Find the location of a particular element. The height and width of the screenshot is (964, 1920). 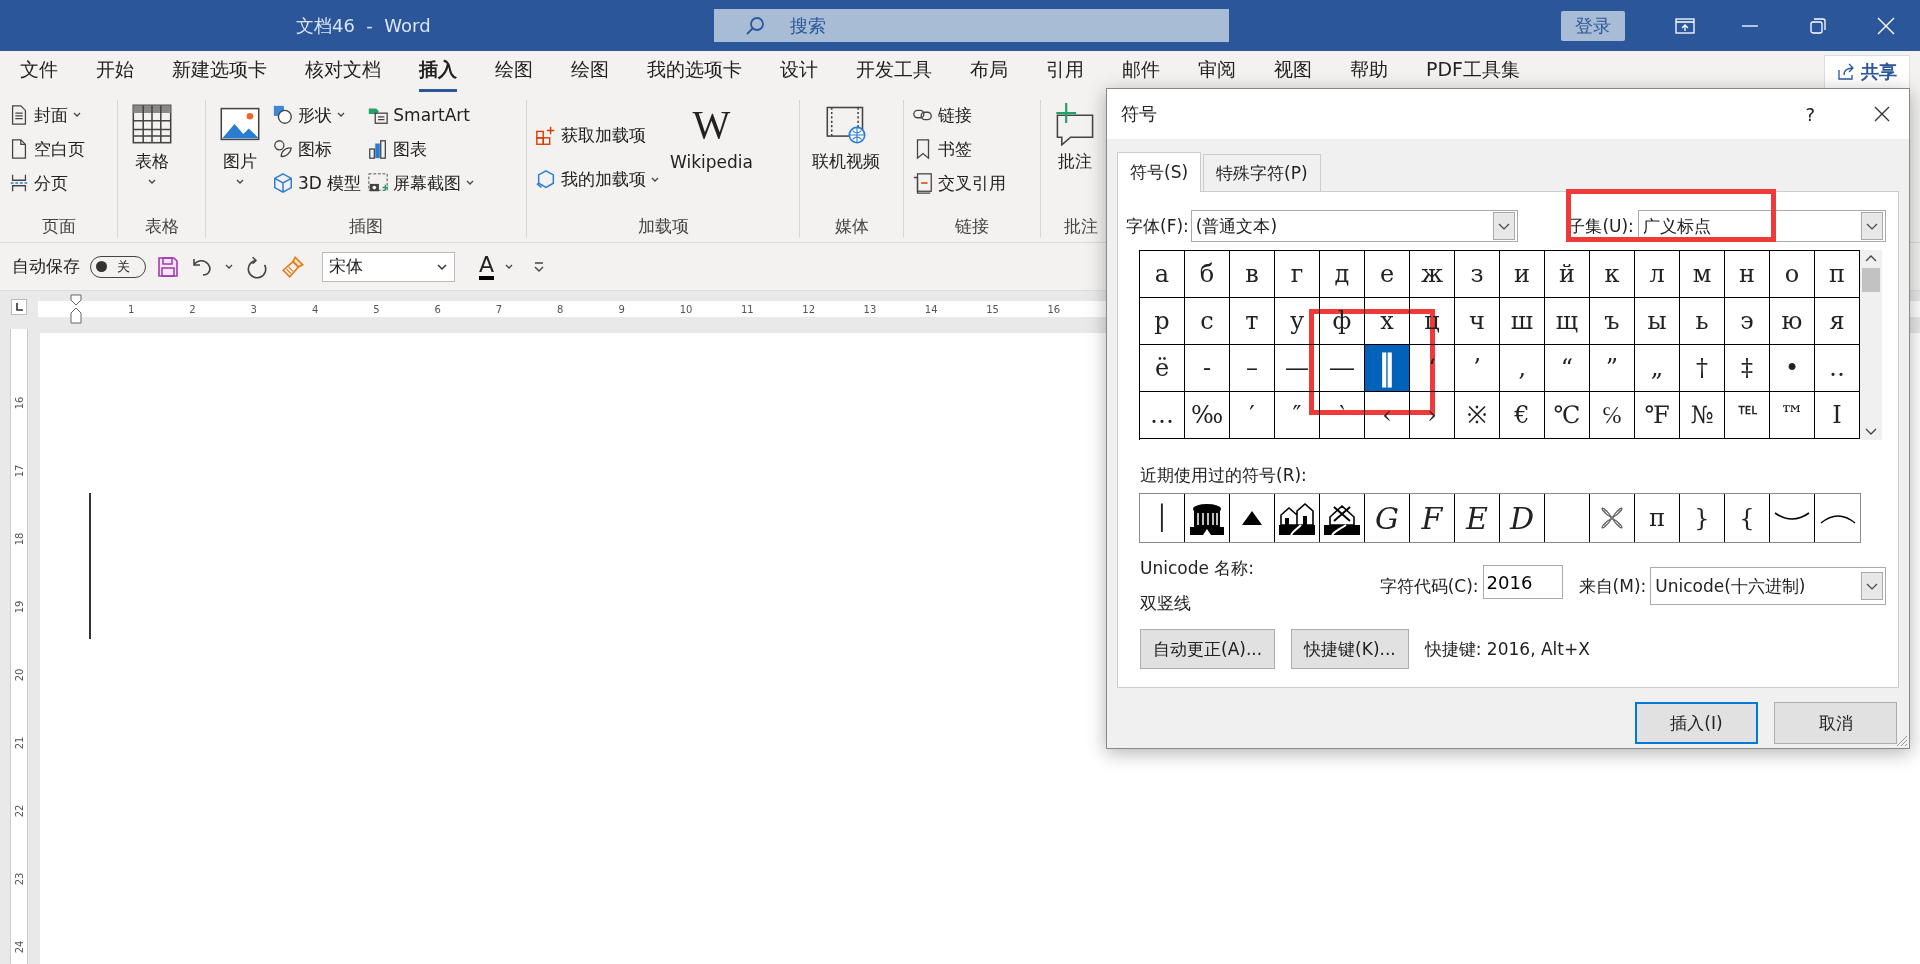

ribbon-button: 形状 is located at coordinates (317, 115).